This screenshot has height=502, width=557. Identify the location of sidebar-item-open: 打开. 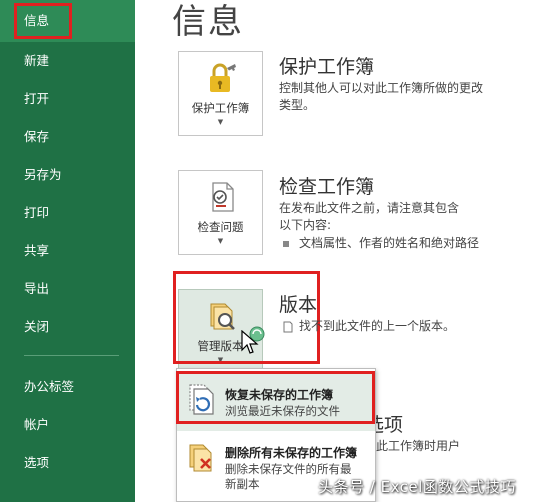
(67, 99).